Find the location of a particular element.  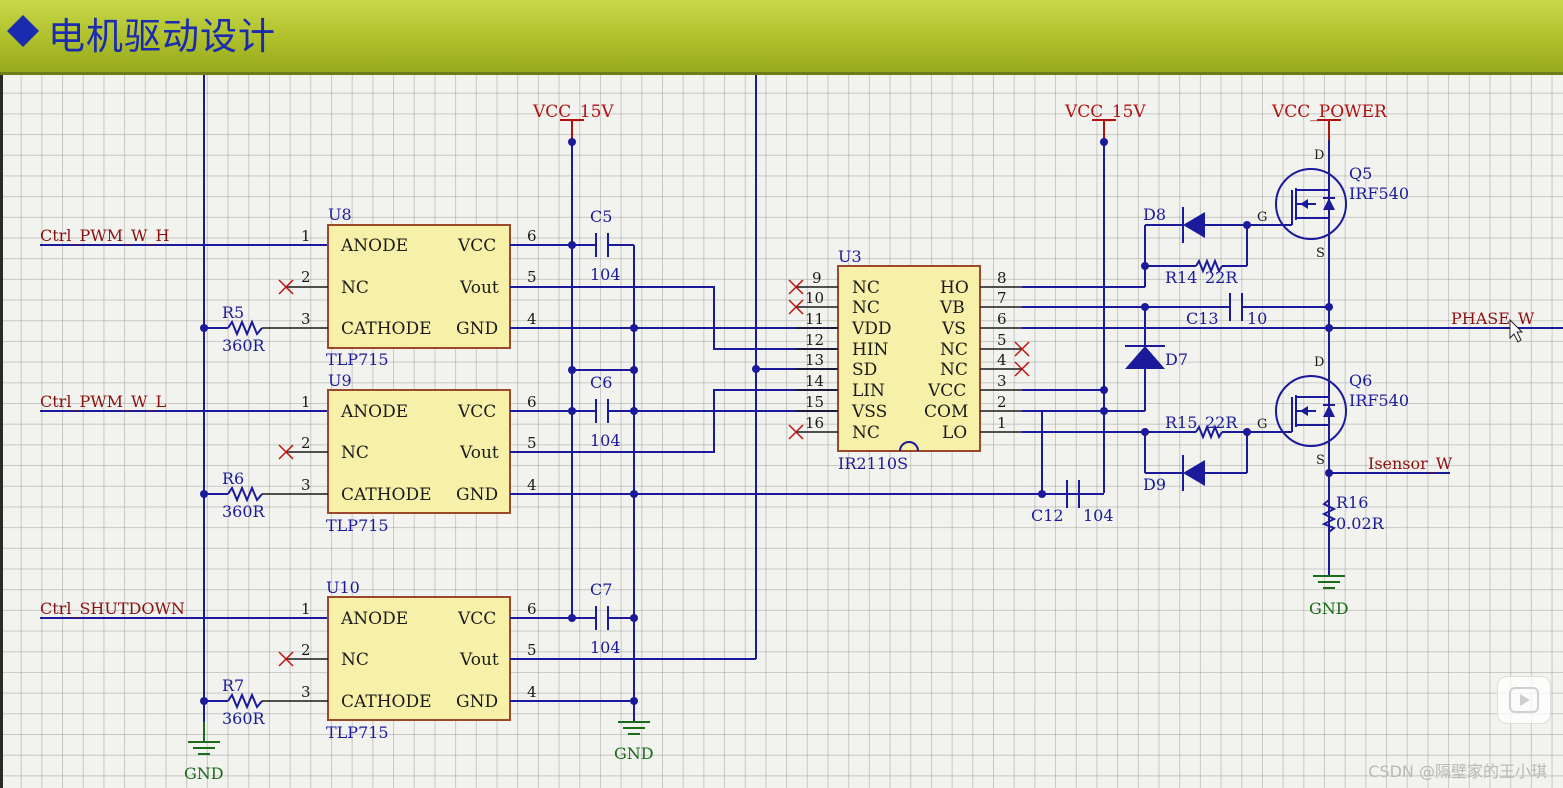

resistor-r15: R15 22R is located at coordinates (1201, 426).